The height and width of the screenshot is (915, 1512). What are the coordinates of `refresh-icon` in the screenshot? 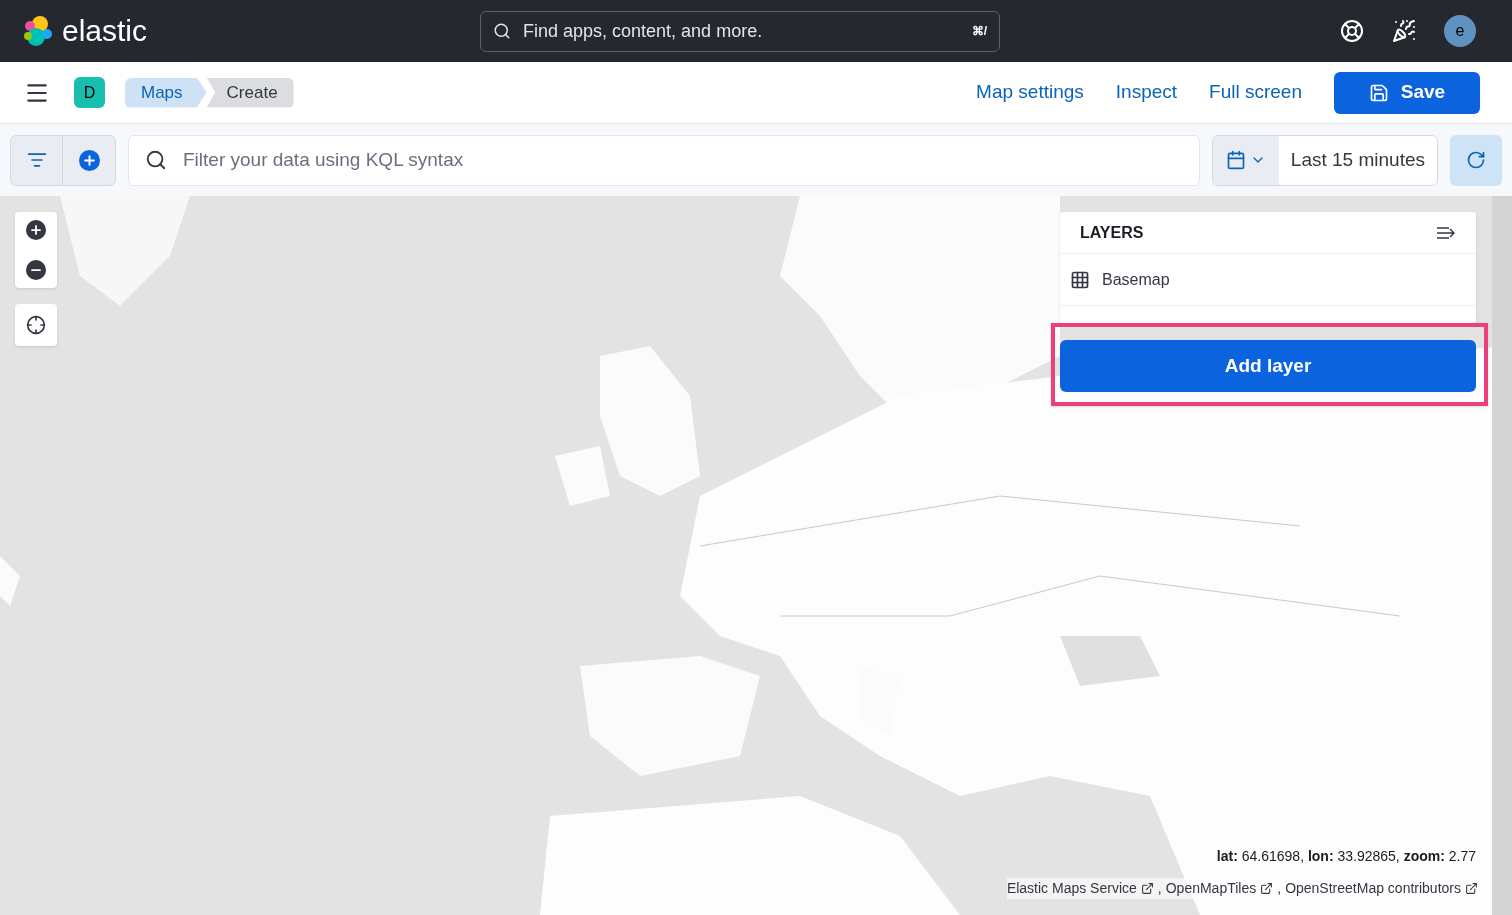 It's located at (1476, 160).